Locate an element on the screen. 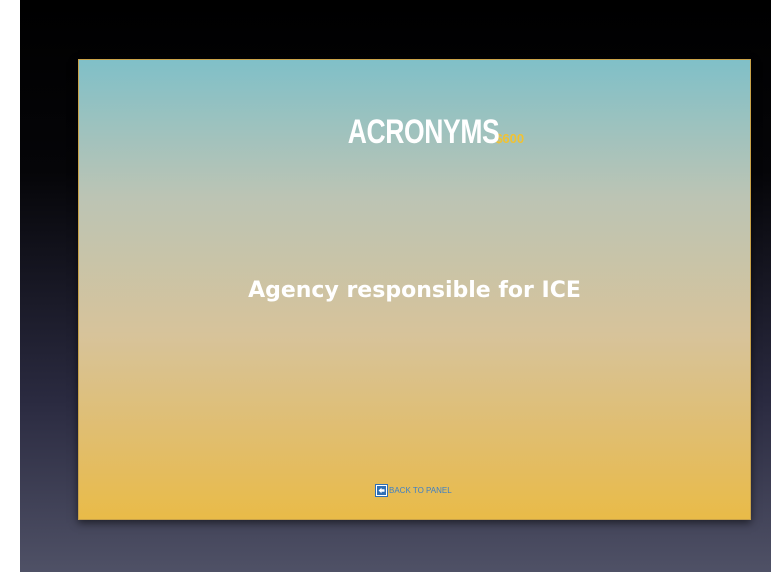  category-title: ACRONYMS is located at coordinates (423, 132).